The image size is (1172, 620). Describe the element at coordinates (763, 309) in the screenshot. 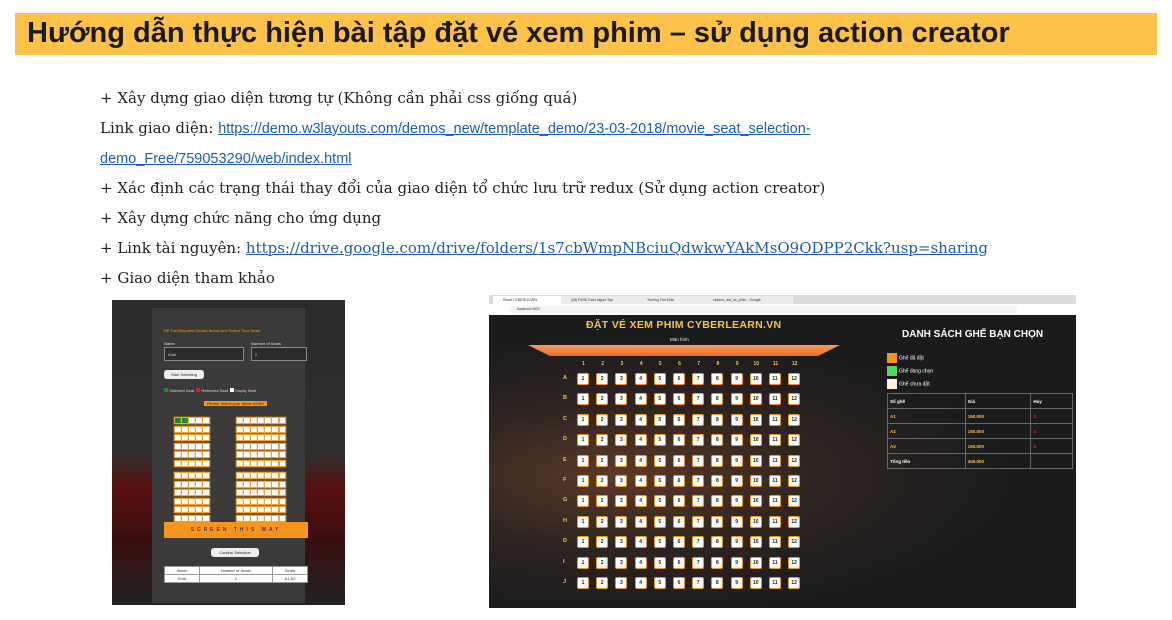

I see `url-field: localhost:3000` at that location.